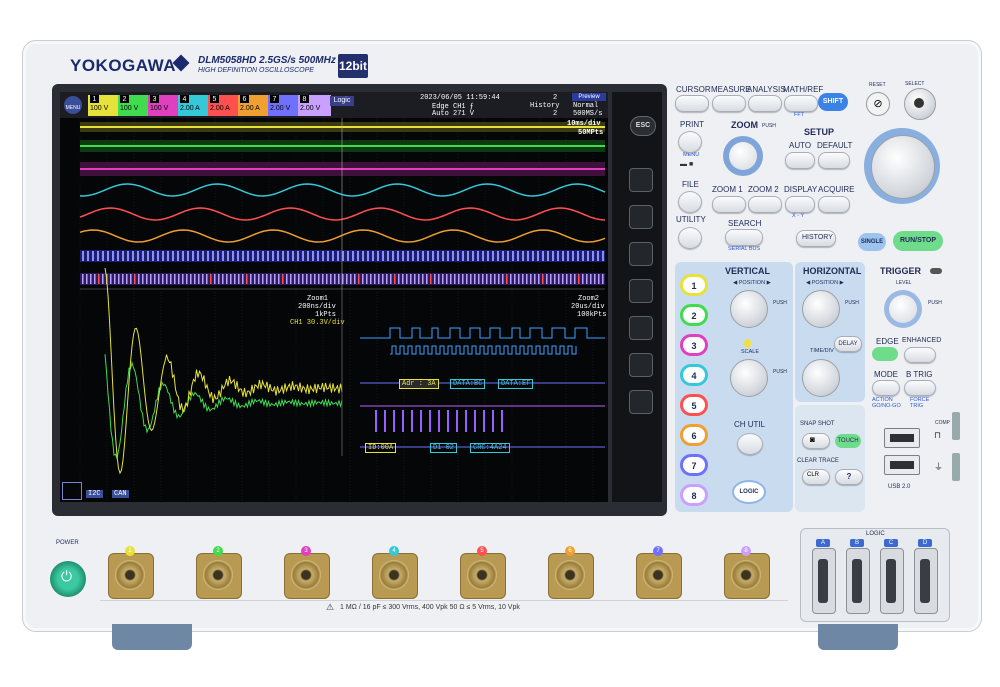  I want to click on btrig-button, so click(920, 388).